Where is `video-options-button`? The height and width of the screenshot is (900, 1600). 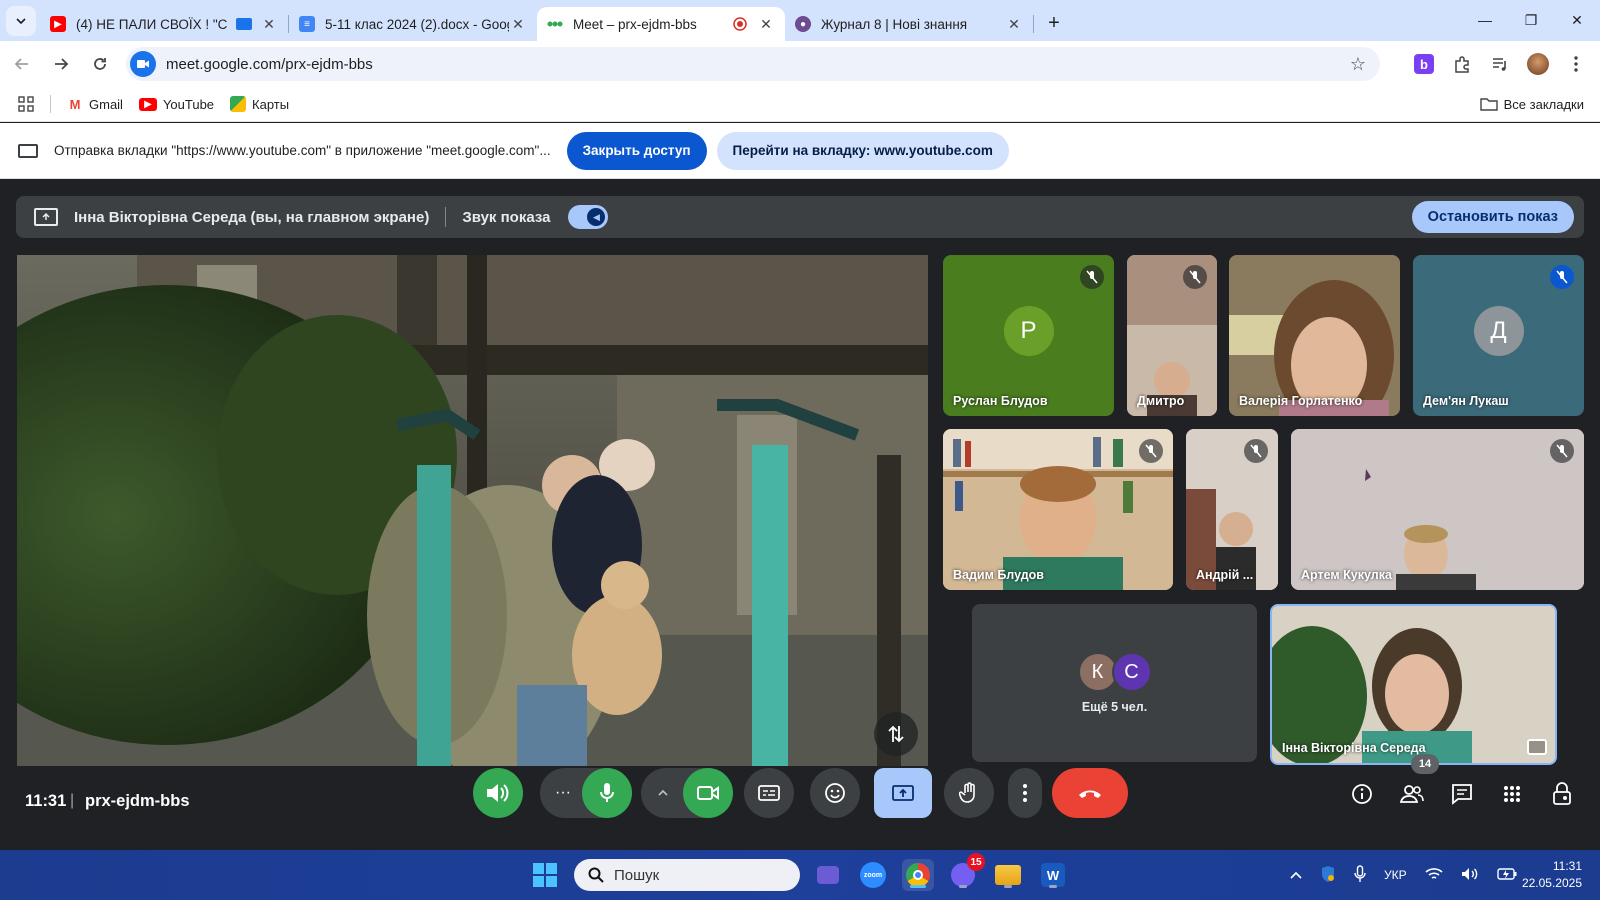 video-options-button is located at coordinates (663, 793).